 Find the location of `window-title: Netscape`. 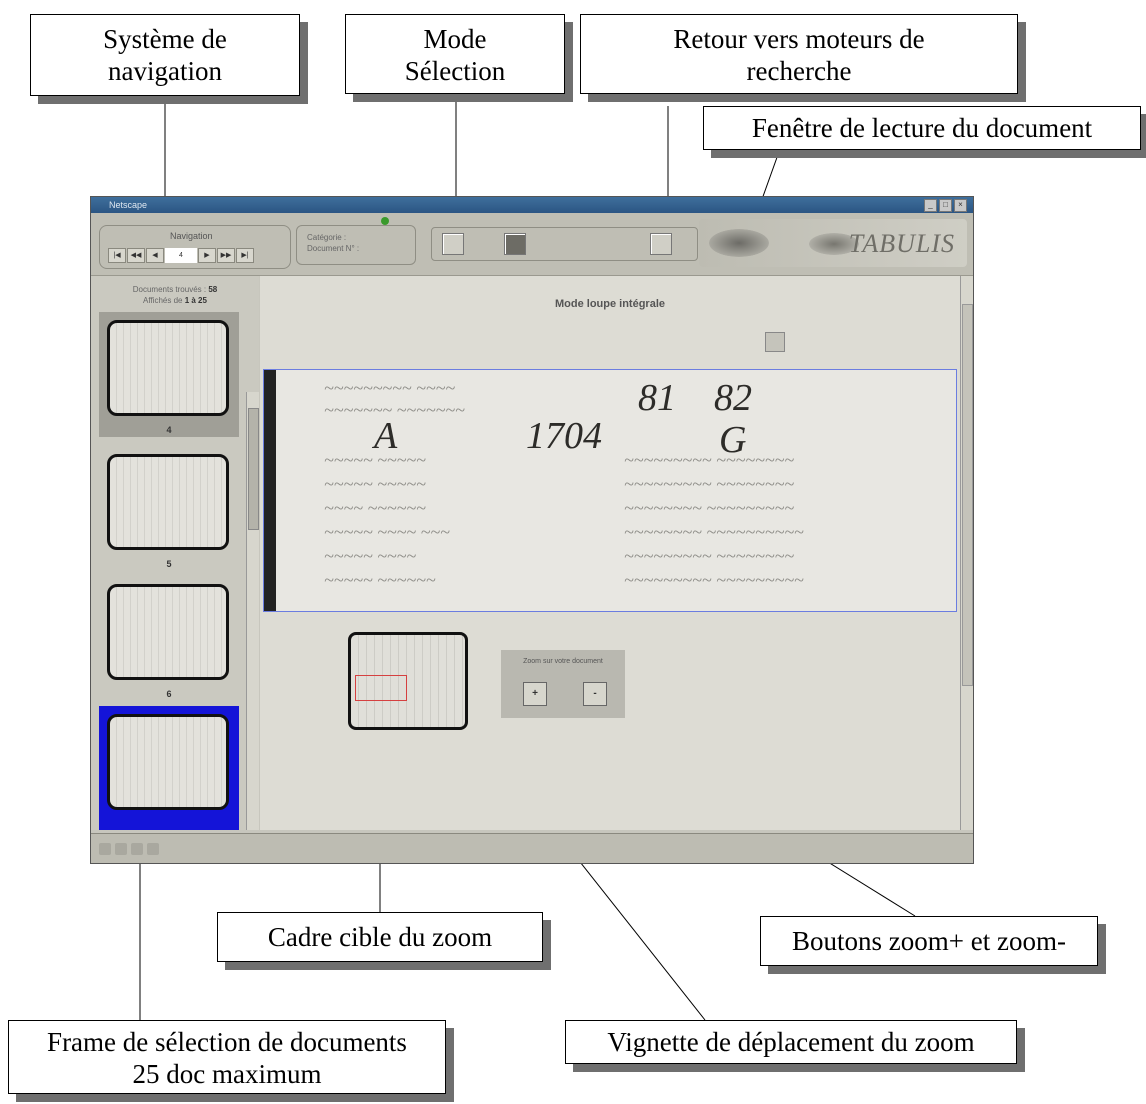

window-title: Netscape is located at coordinates (128, 205).